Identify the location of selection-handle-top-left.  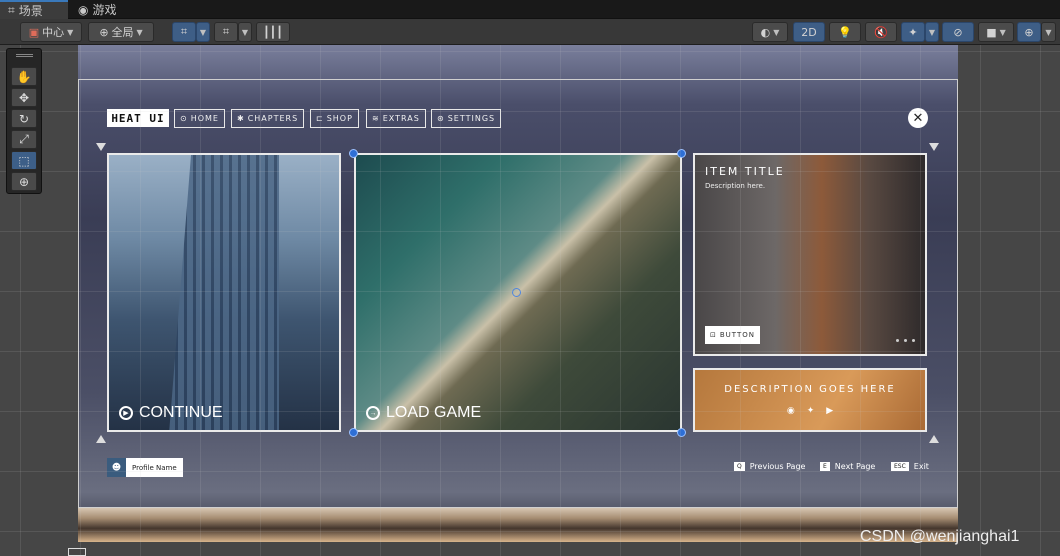
(353, 153).